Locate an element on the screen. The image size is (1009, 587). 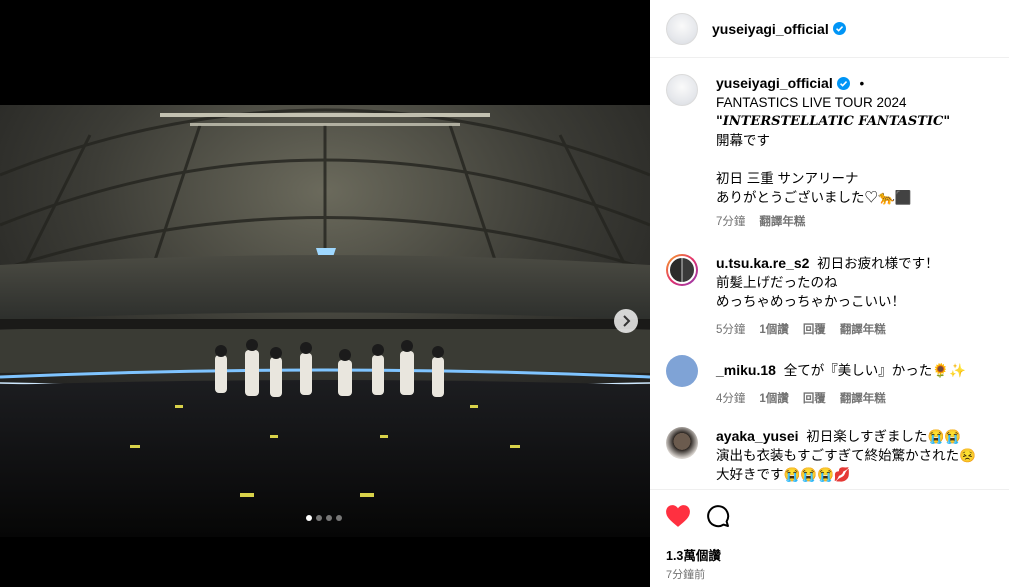
comment-username: u.tsu.ka.re_s2 is located at coordinates (762, 263).